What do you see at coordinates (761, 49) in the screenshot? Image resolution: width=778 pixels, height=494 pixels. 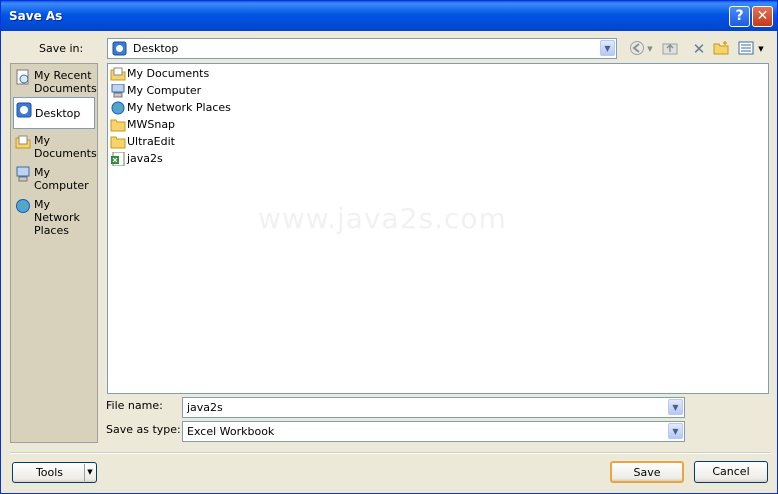 I see `views-dropdown-icon: ▼` at bounding box center [761, 49].